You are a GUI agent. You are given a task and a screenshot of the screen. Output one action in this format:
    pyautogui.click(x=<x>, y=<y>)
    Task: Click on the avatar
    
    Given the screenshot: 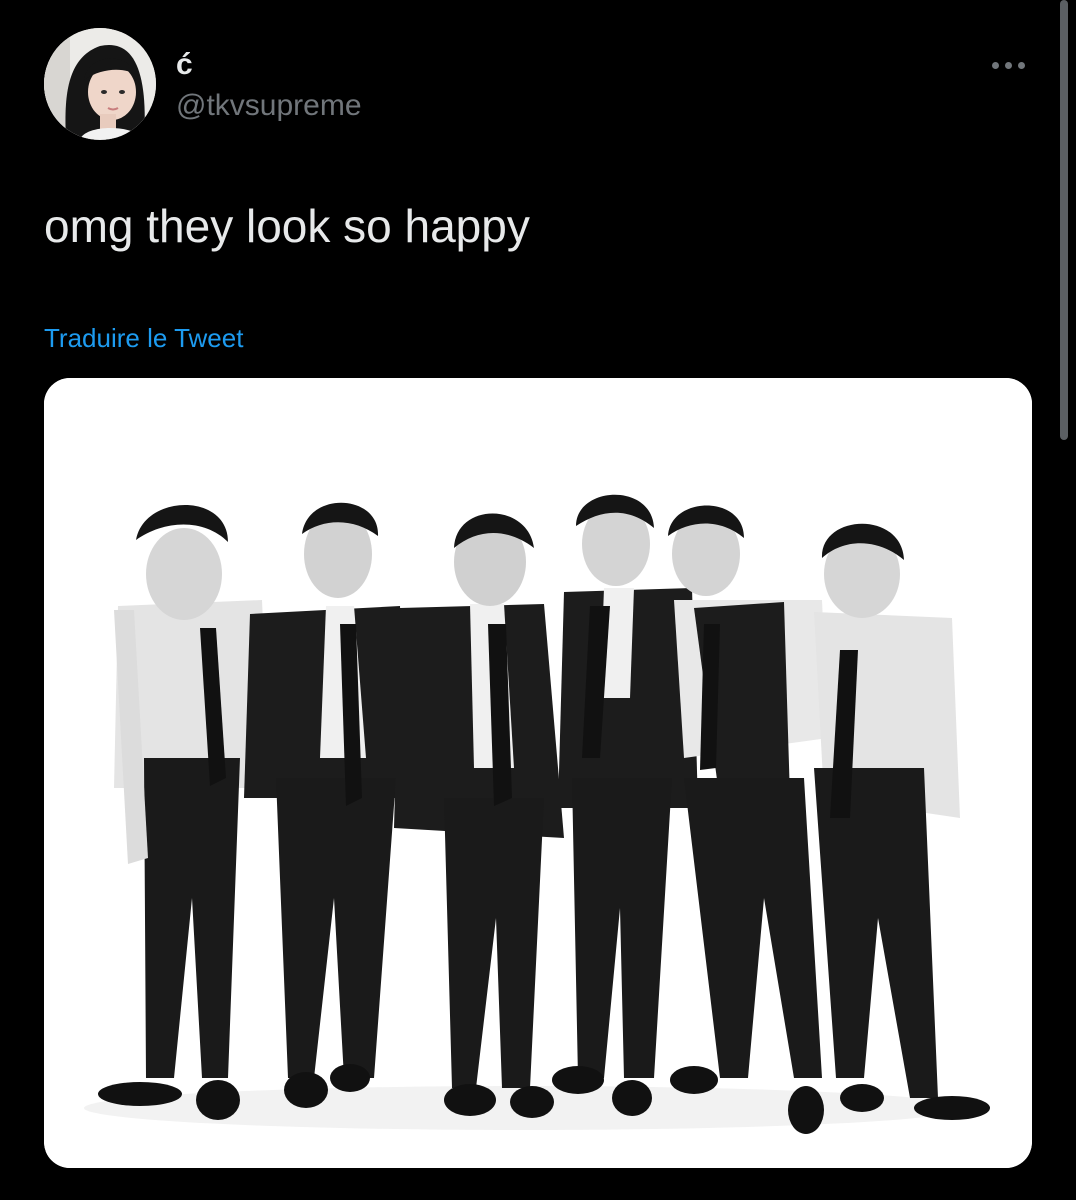 What is the action you would take?
    pyautogui.click(x=100, y=84)
    